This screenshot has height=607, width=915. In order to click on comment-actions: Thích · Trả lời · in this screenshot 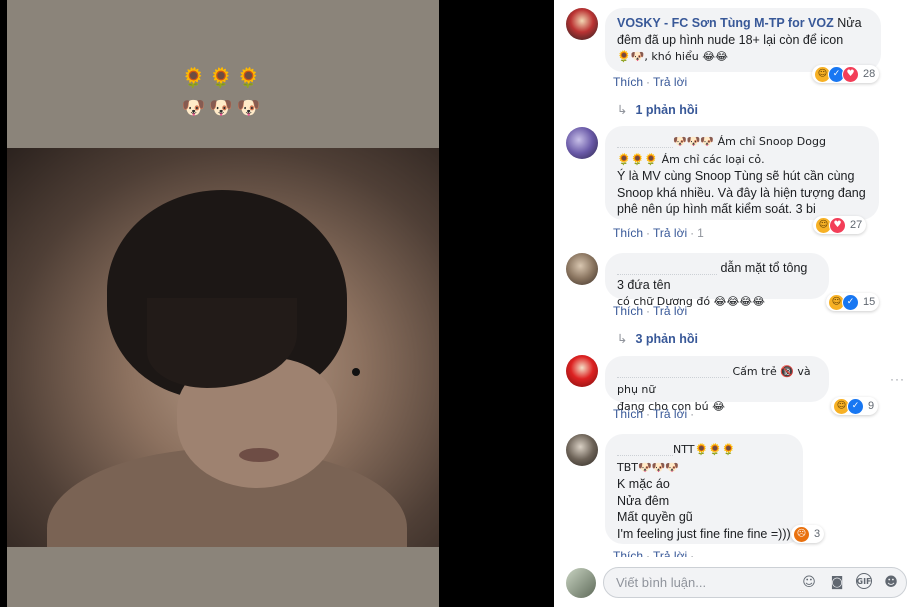, I will do `click(654, 414)`.